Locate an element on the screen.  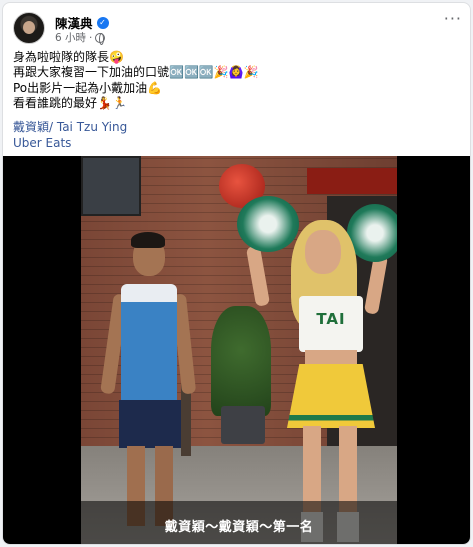
athlete-figure is located at coordinates (148, 378).